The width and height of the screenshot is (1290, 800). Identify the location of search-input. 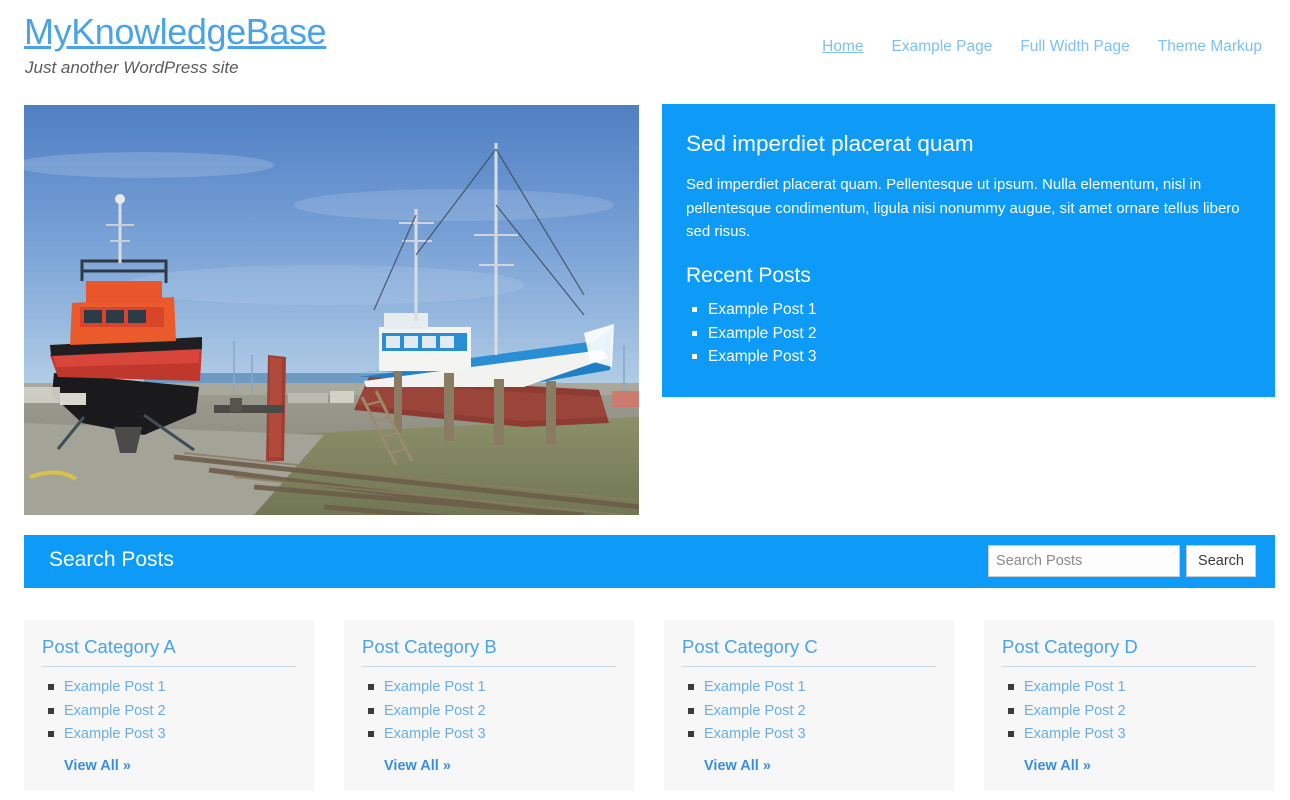
(1084, 561).